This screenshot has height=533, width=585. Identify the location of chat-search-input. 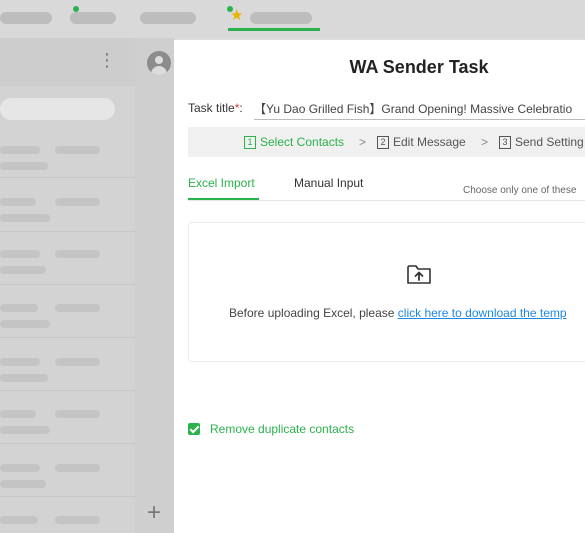
(57, 109).